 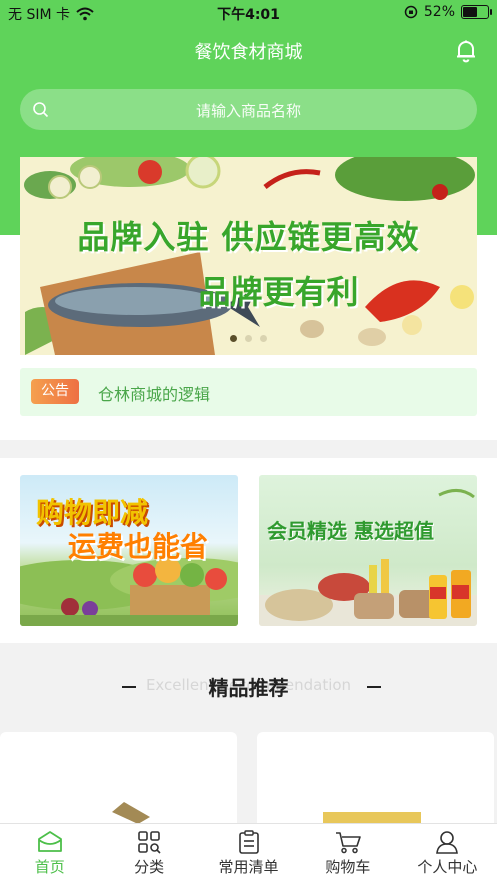 I want to click on tab-cart: 购物车, so click(x=347, y=854).